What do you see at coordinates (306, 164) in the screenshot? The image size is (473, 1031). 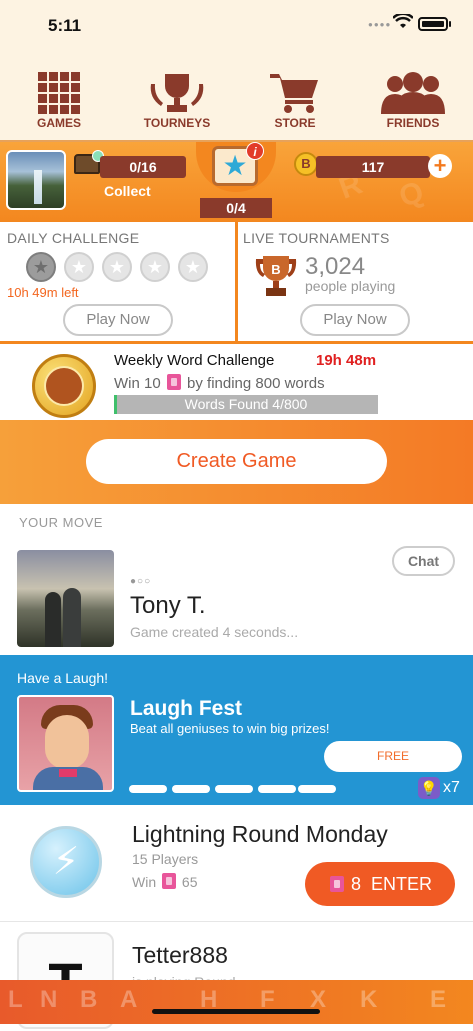 I see `coin-icon: B` at bounding box center [306, 164].